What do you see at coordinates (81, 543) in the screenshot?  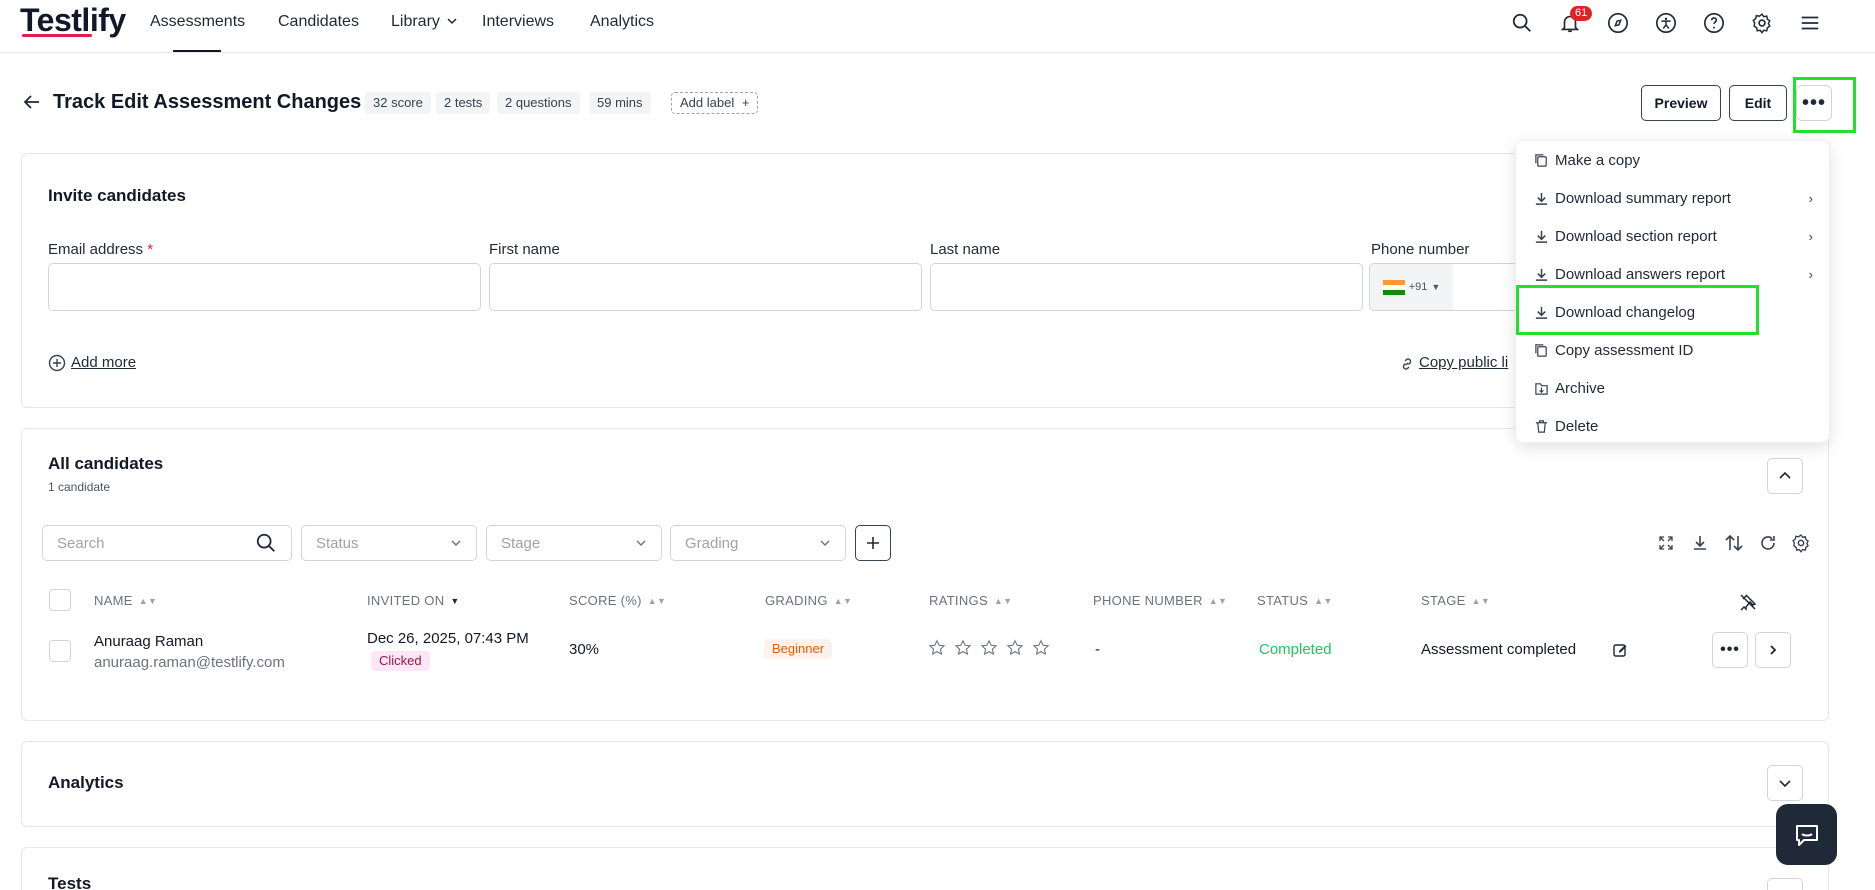 I see `search-placeholder: Search` at bounding box center [81, 543].